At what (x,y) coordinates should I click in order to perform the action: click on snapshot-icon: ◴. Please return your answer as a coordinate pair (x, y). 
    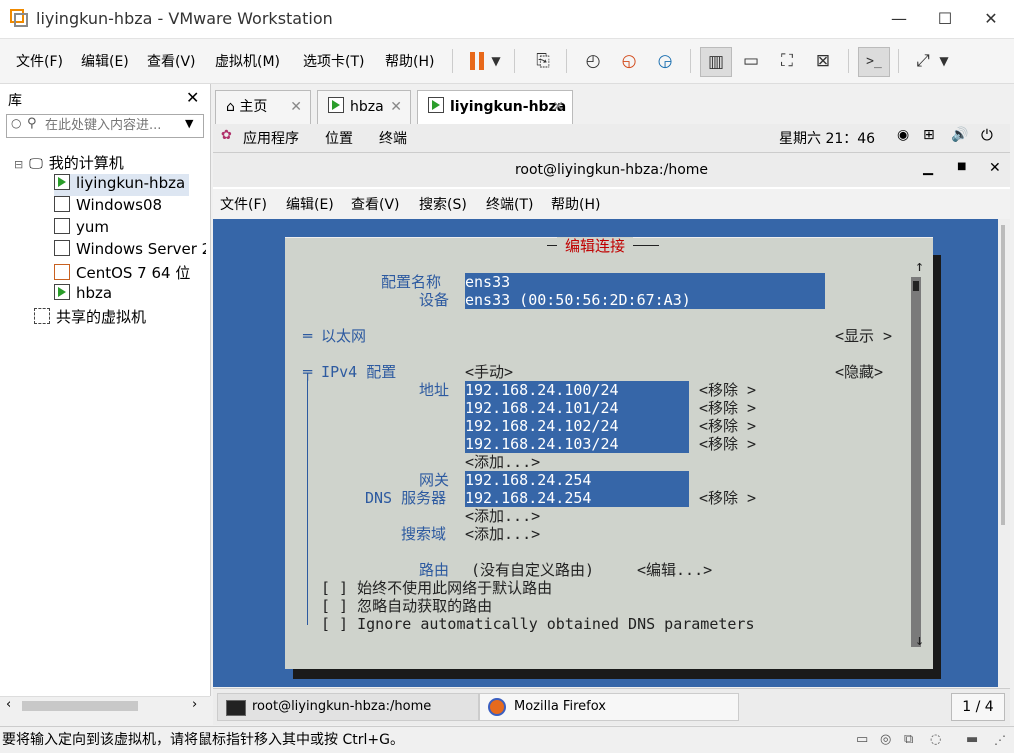
    Looking at the image, I should click on (593, 61).